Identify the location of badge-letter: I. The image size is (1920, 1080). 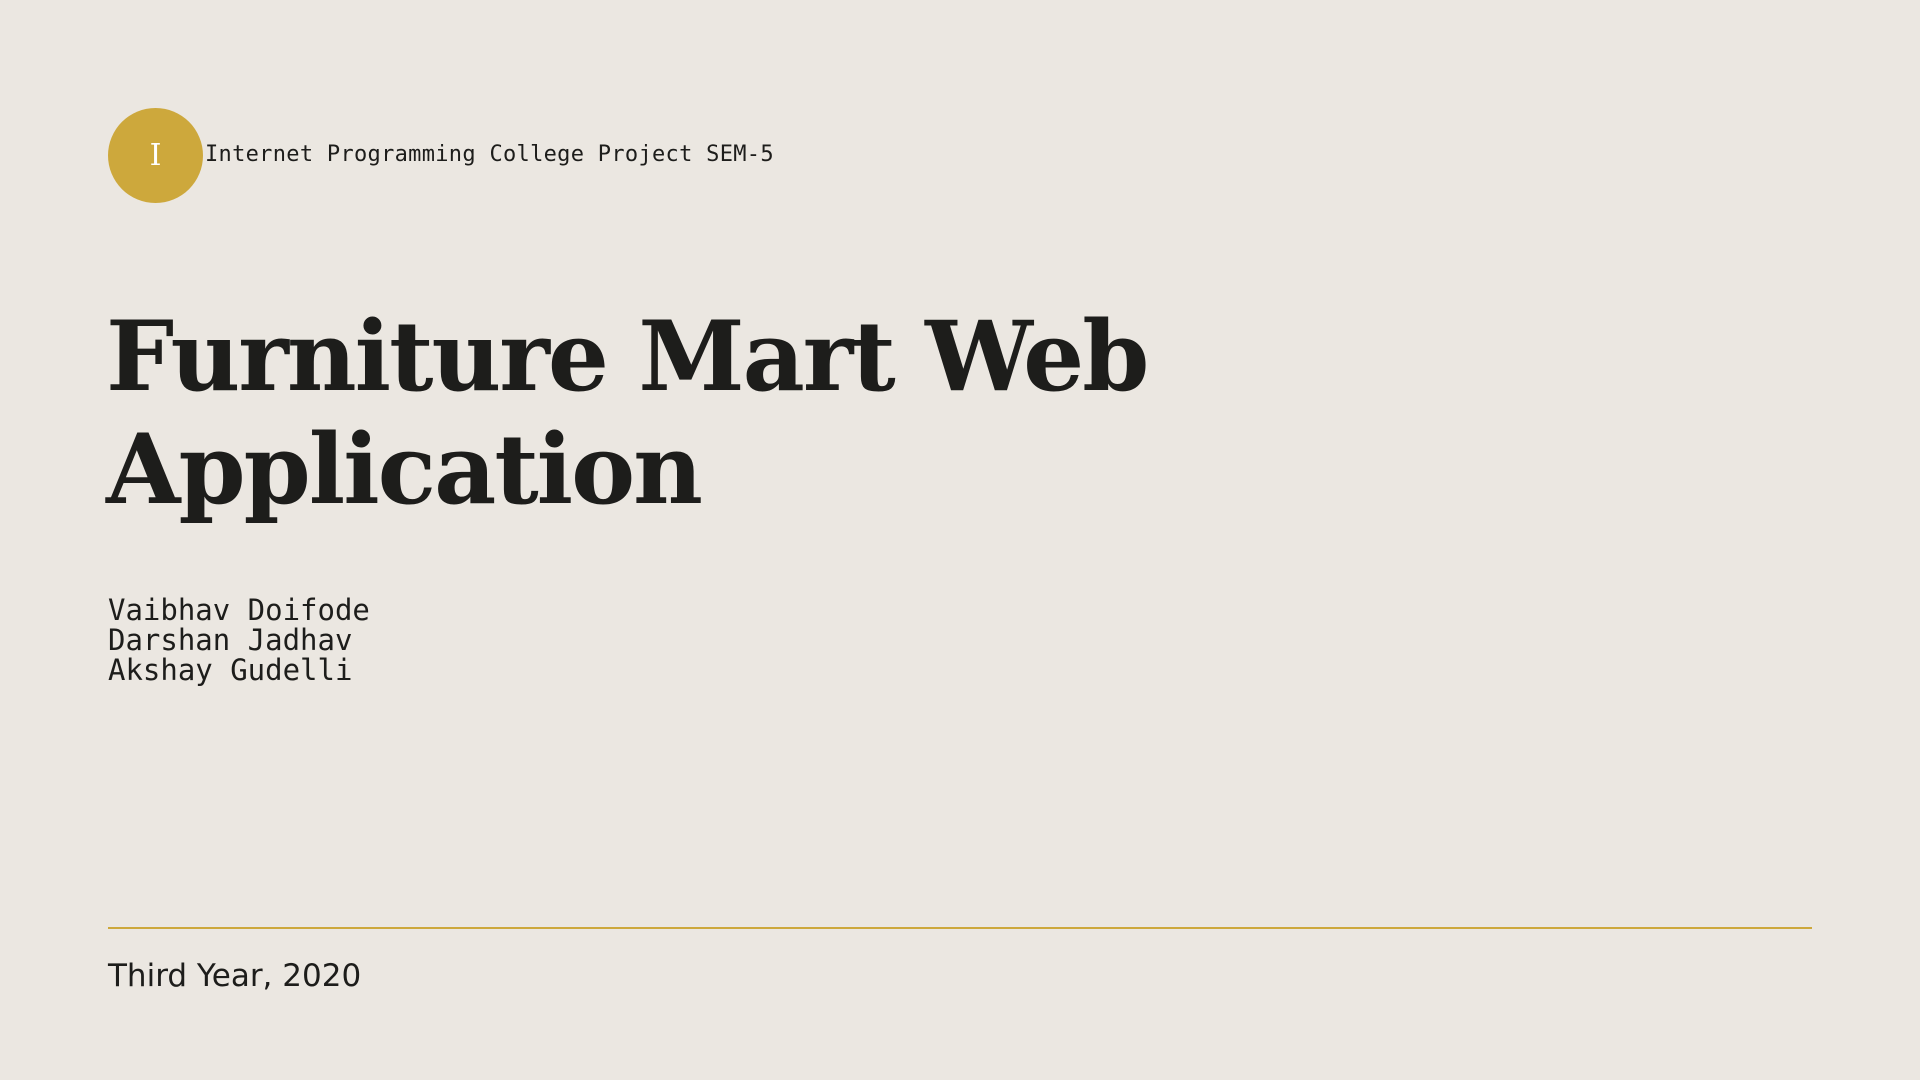
(155, 155).